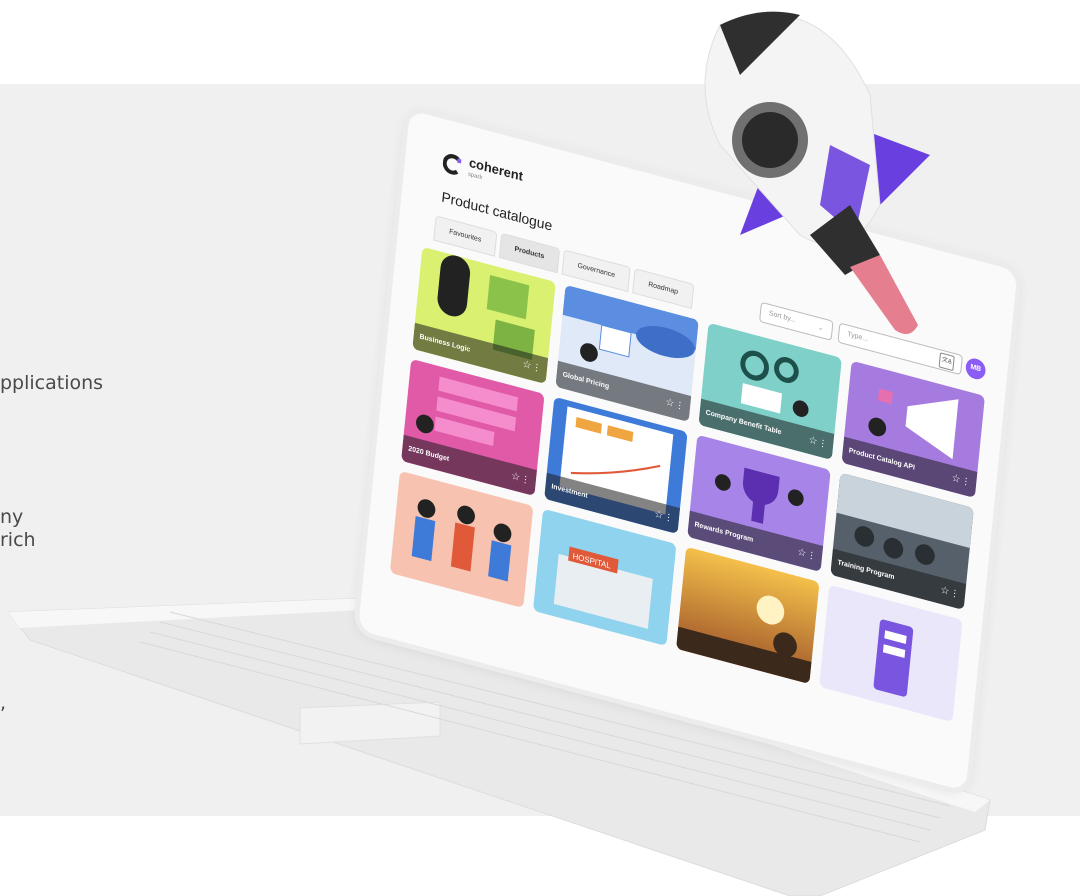  Describe the element at coordinates (975, 369) in the screenshot. I see `avatar: MB` at that location.